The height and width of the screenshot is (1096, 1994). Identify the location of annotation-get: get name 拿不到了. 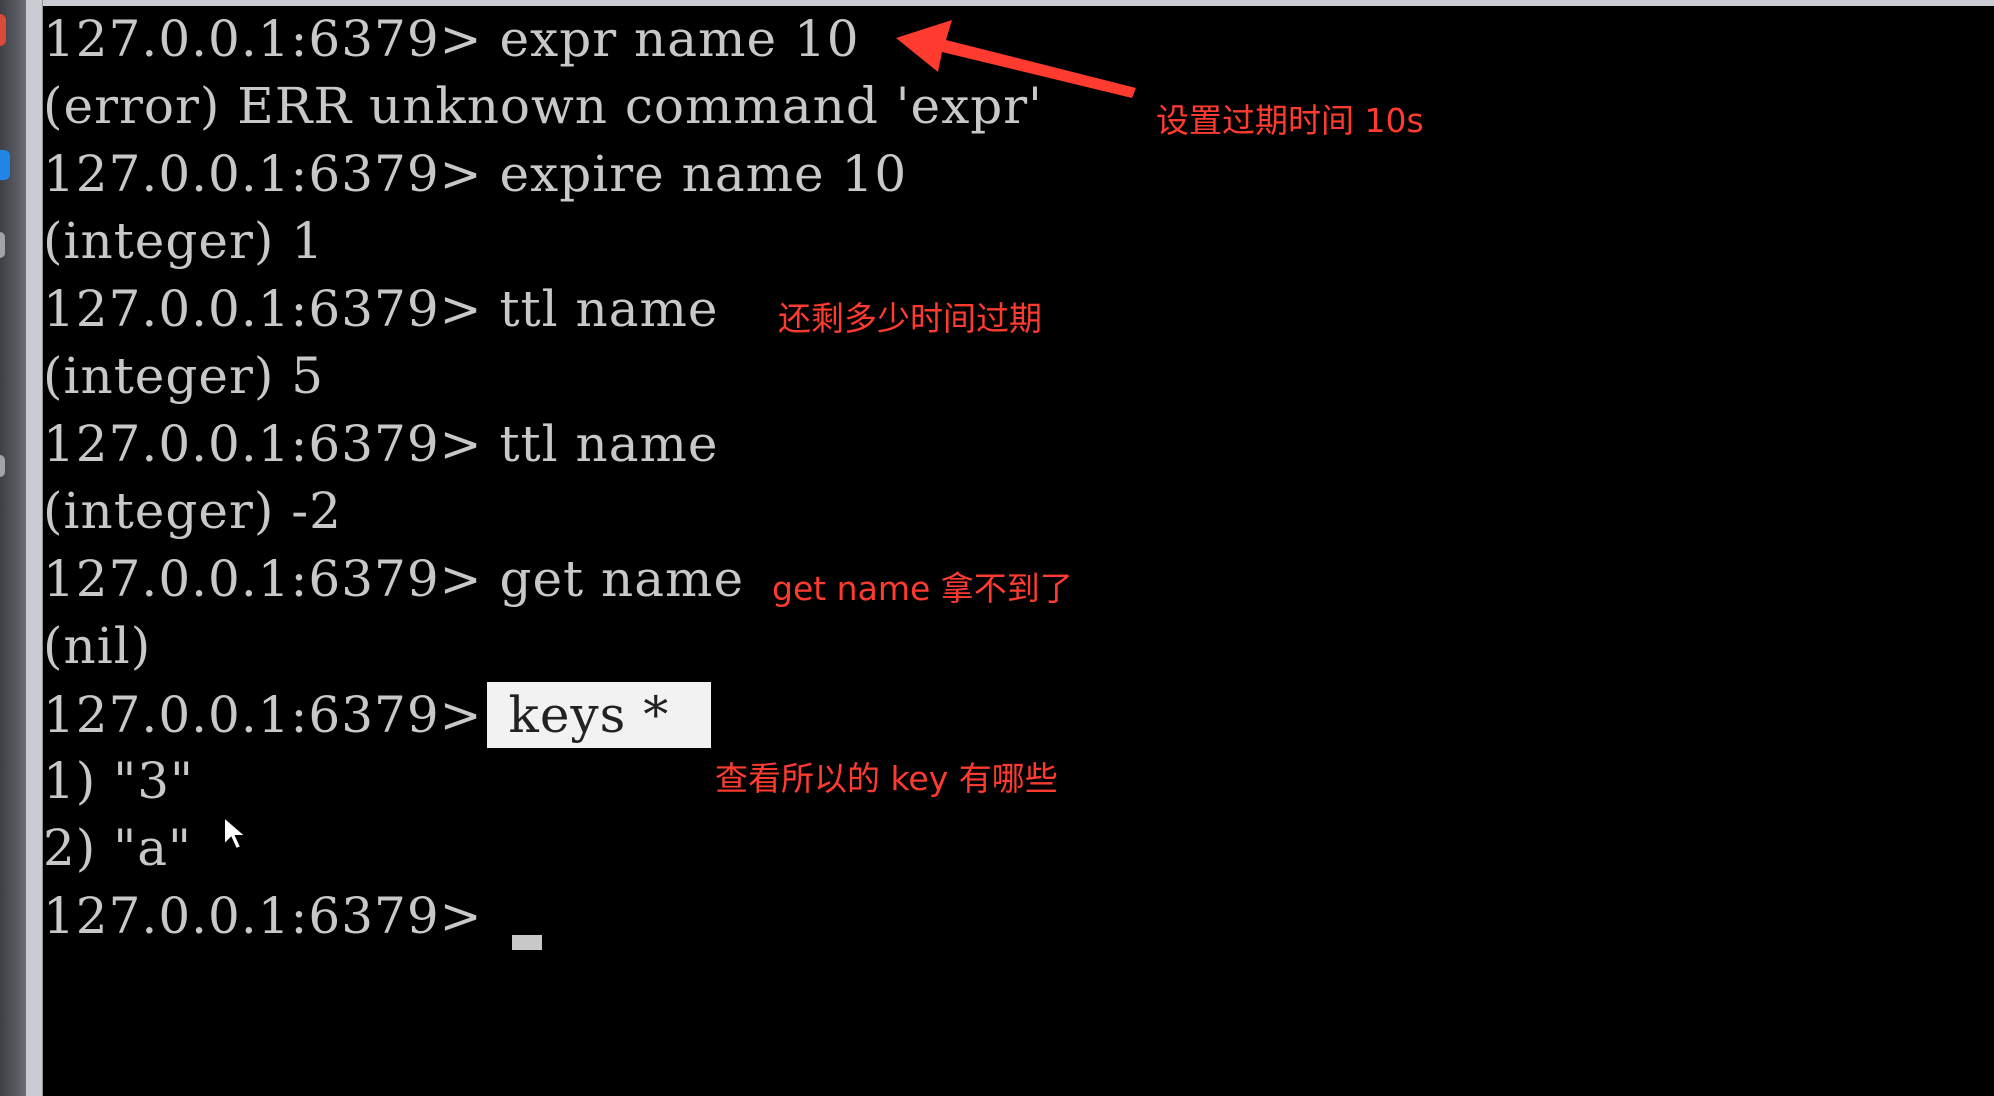
(922, 588).